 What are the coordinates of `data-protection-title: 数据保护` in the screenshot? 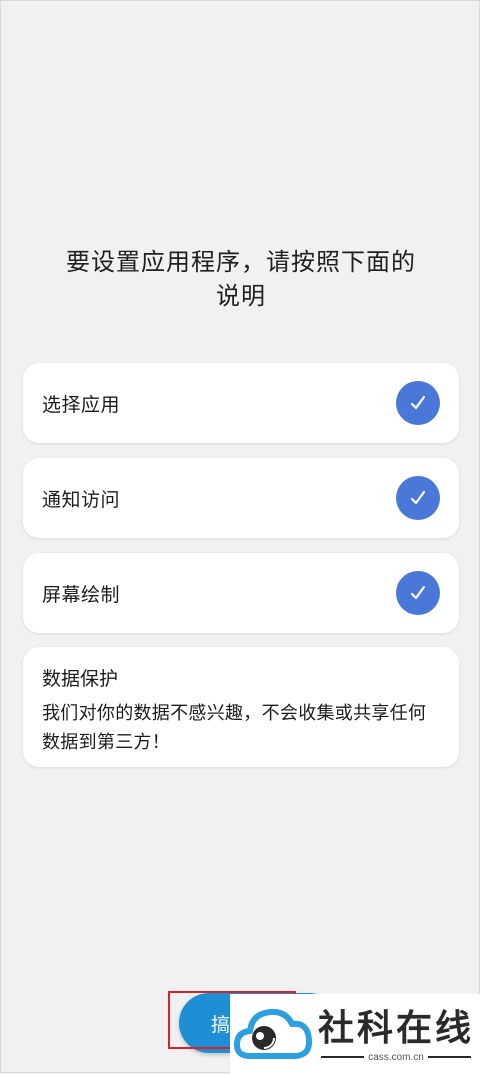 It's located at (80, 679).